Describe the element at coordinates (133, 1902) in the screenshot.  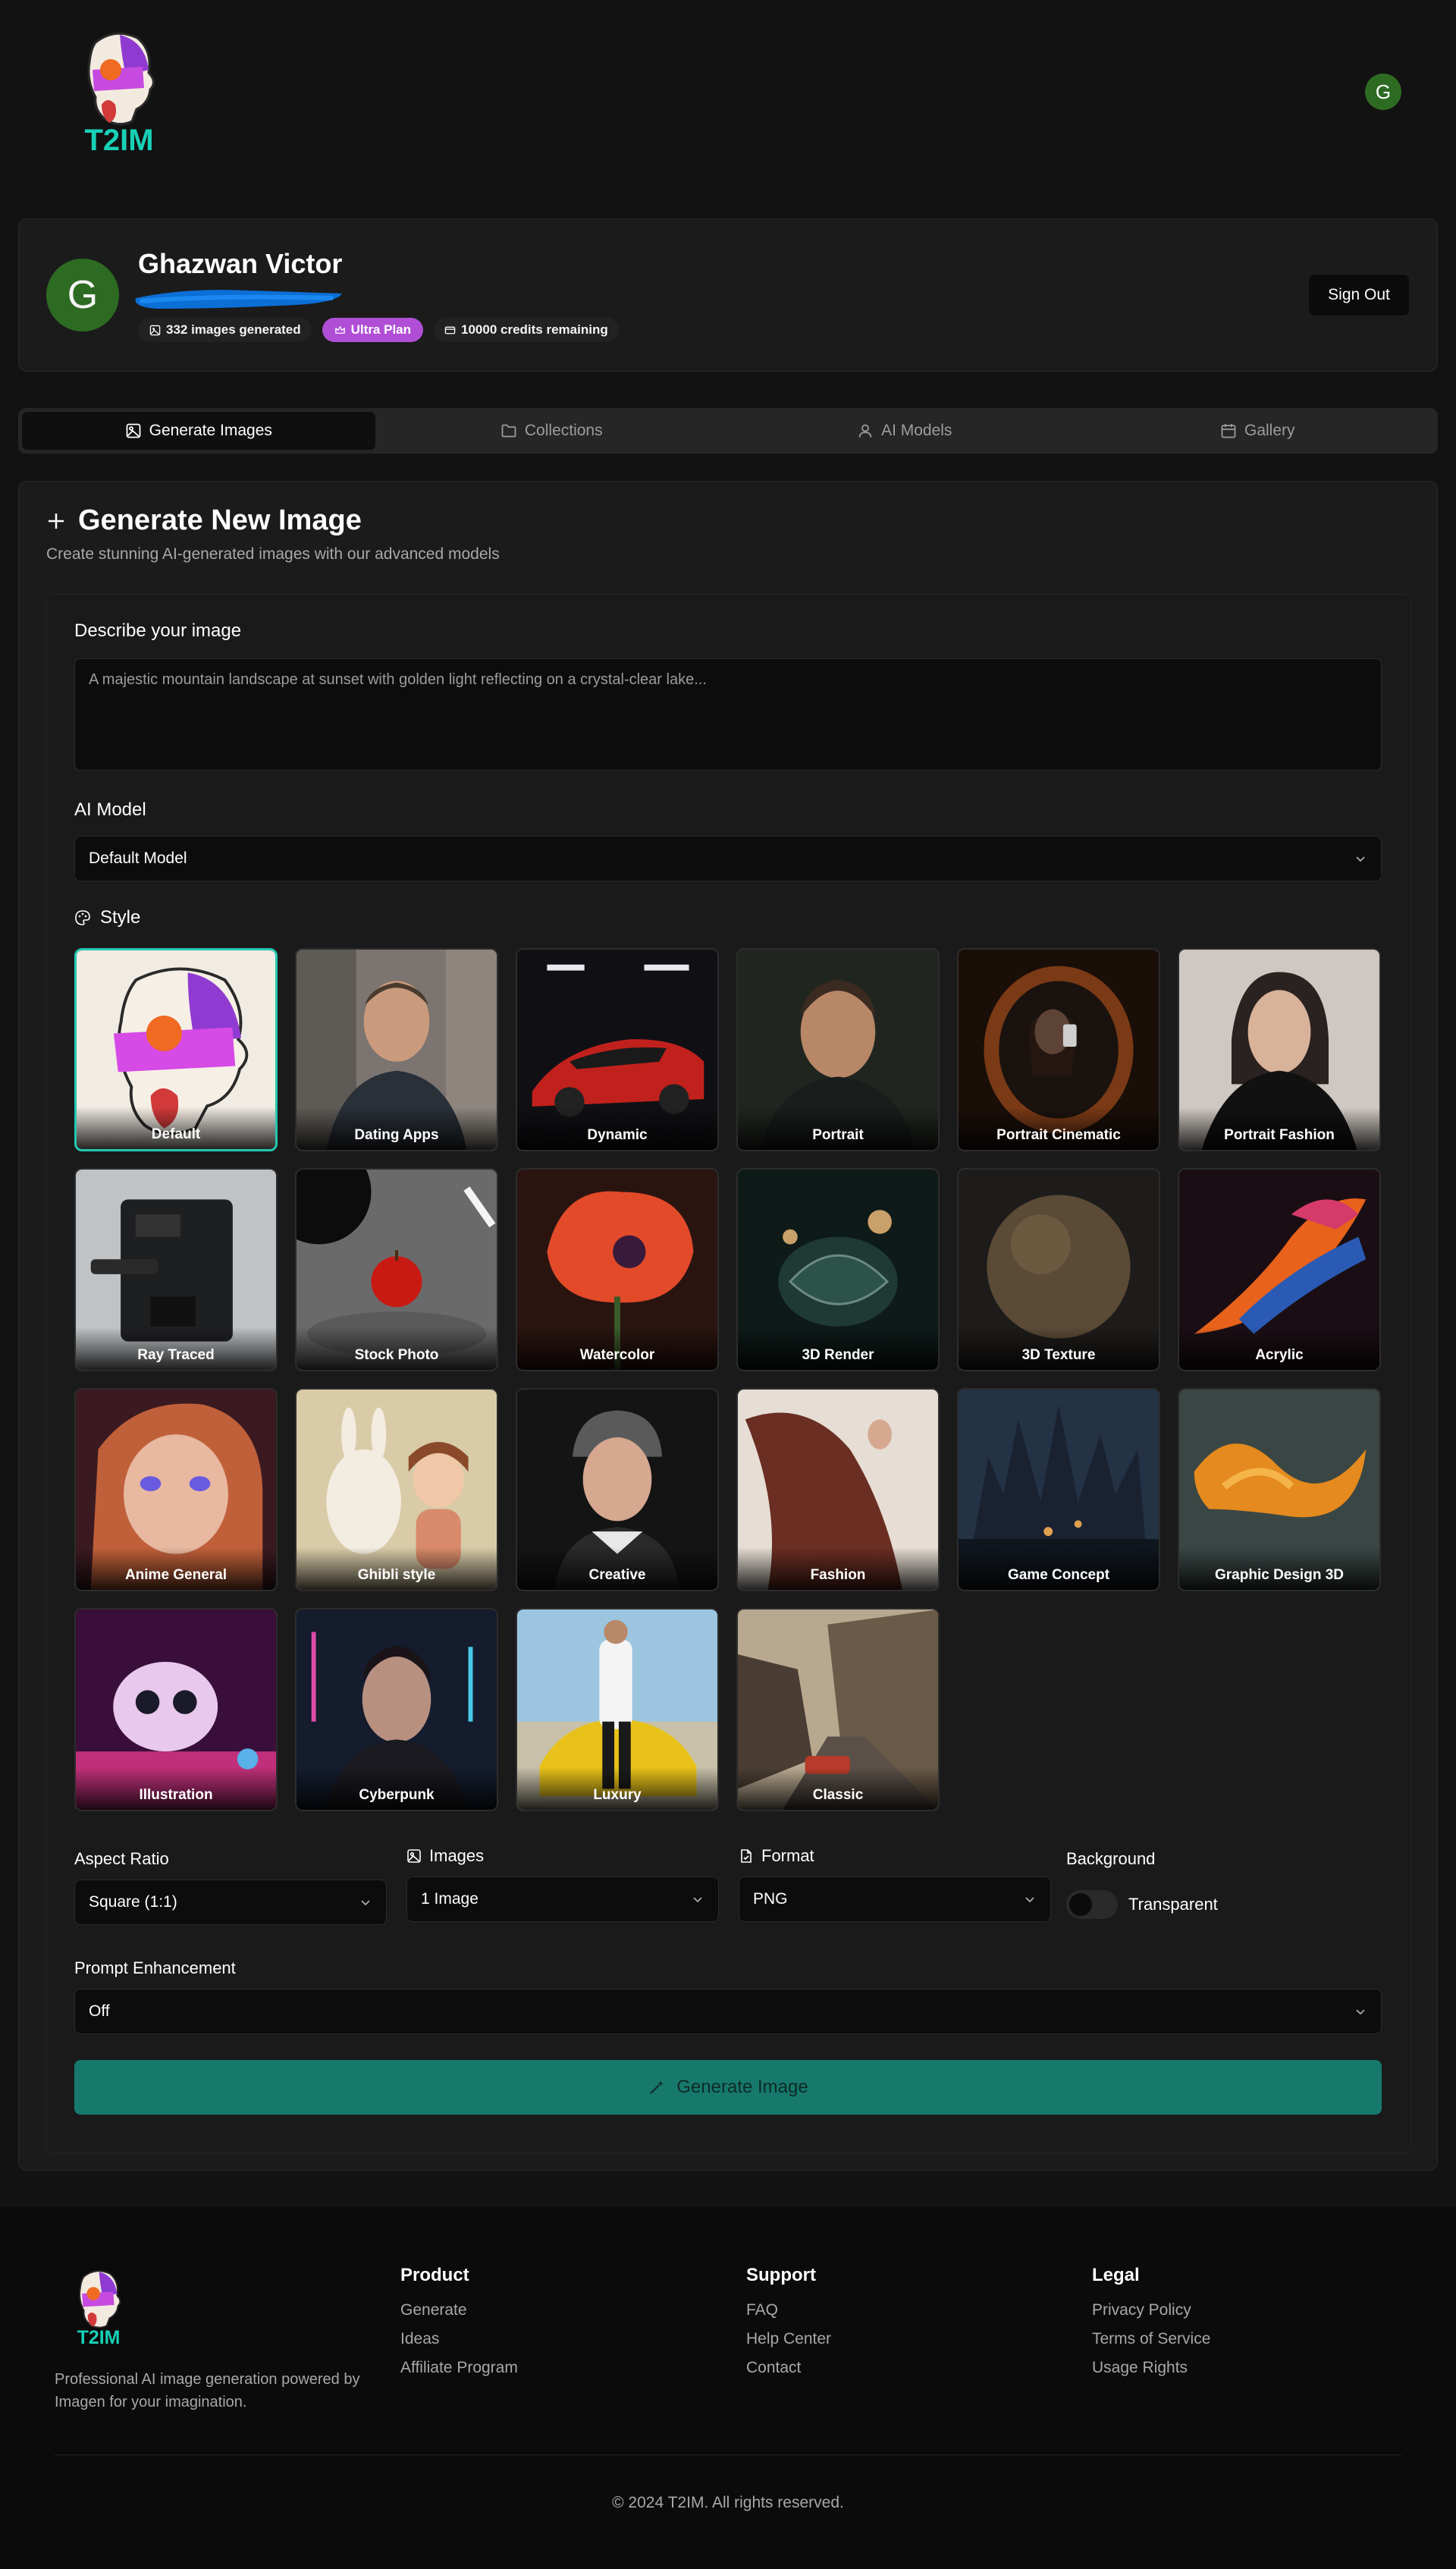
I see `aspect-ratio-value: Square (1:1)` at that location.